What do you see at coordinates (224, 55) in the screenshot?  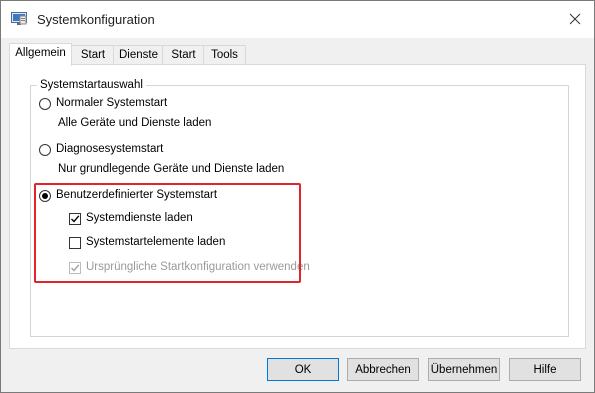 I see `tab-tools: Tools` at bounding box center [224, 55].